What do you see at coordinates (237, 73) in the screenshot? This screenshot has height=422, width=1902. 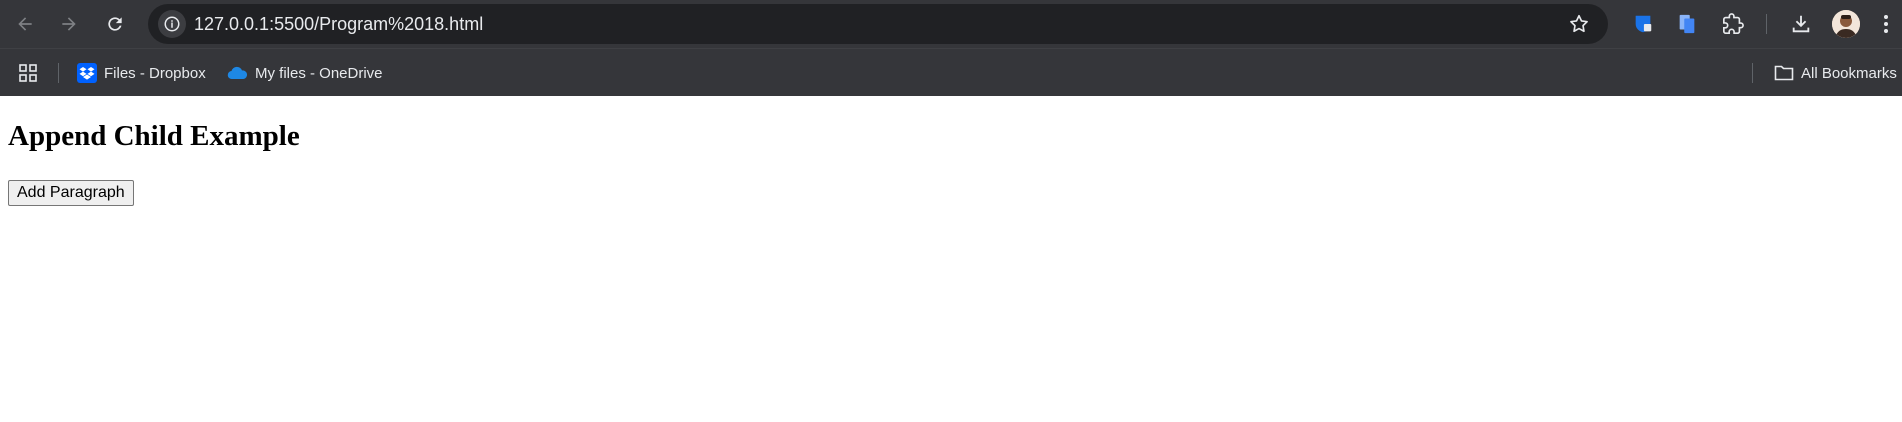 I see `onedrive-icon` at bounding box center [237, 73].